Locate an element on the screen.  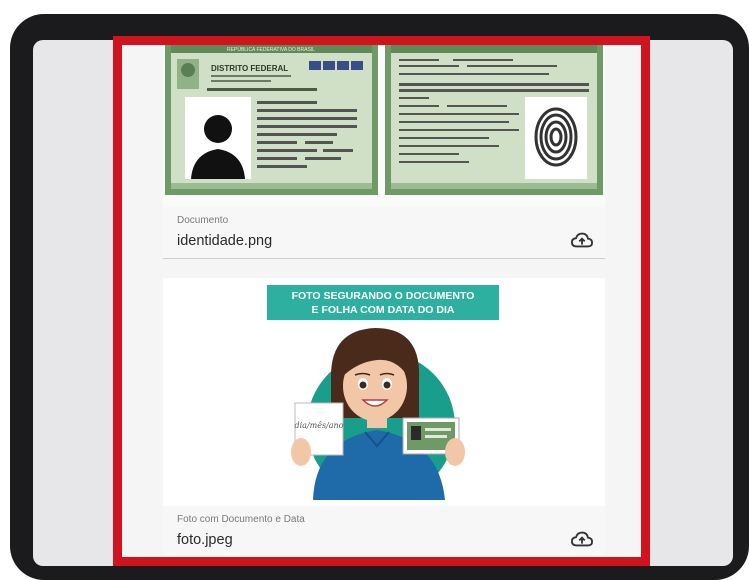
file-caption: Foto com Documento e Data is located at coordinates (241, 519).